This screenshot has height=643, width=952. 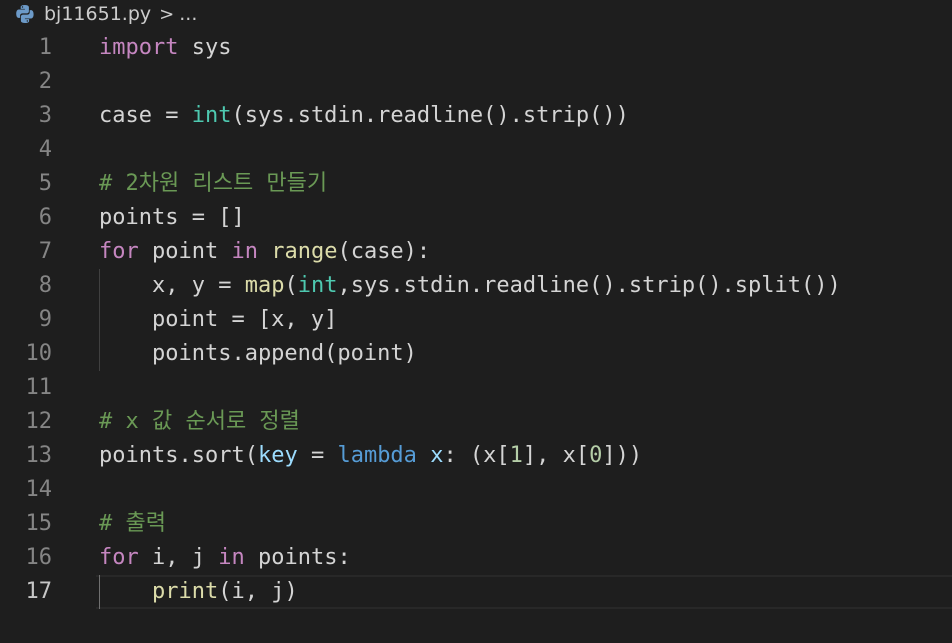 I want to click on line-number: 11, so click(x=39, y=387).